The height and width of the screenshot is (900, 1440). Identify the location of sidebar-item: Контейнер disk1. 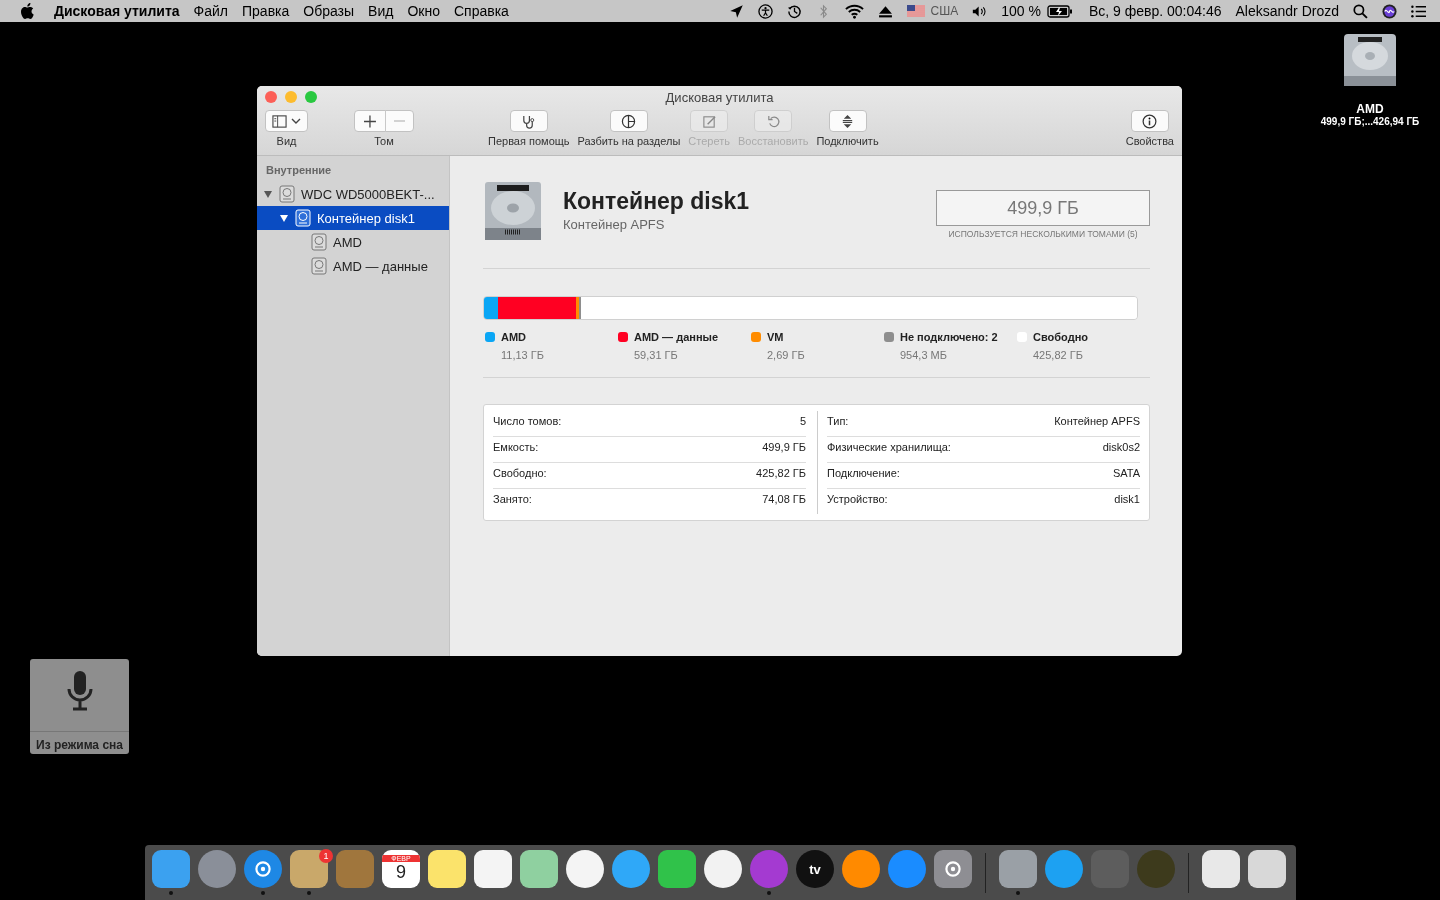
(353, 218).